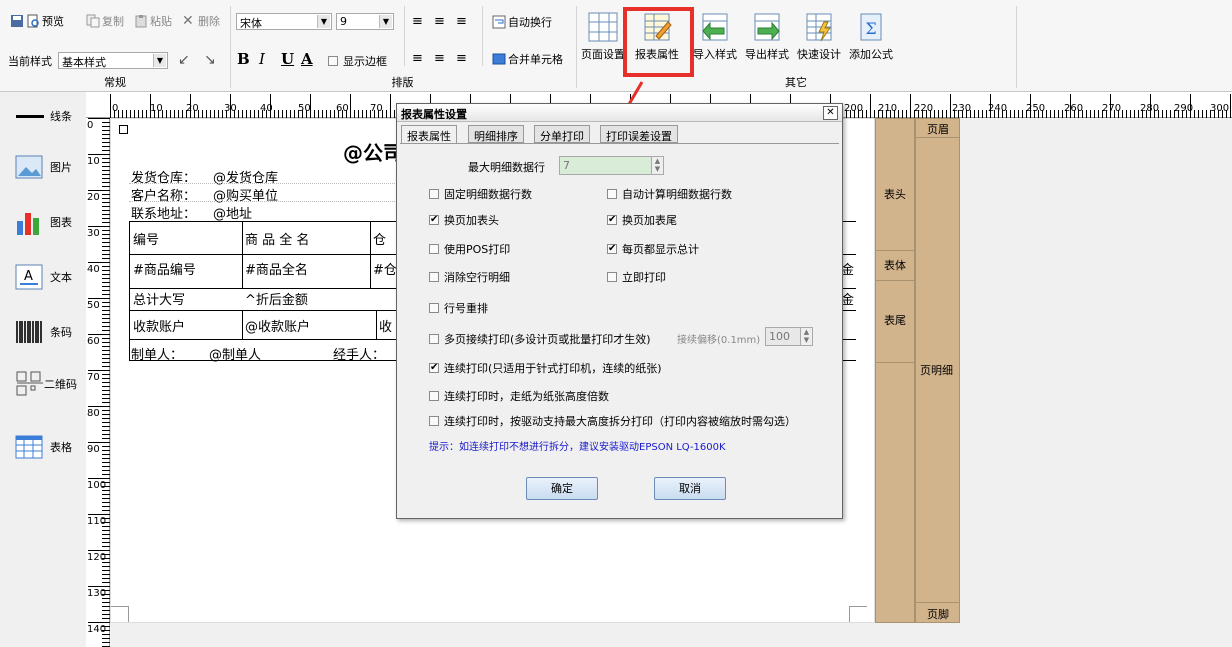 The width and height of the screenshot is (1232, 647). I want to click on report-title: @公司, so click(373, 151).